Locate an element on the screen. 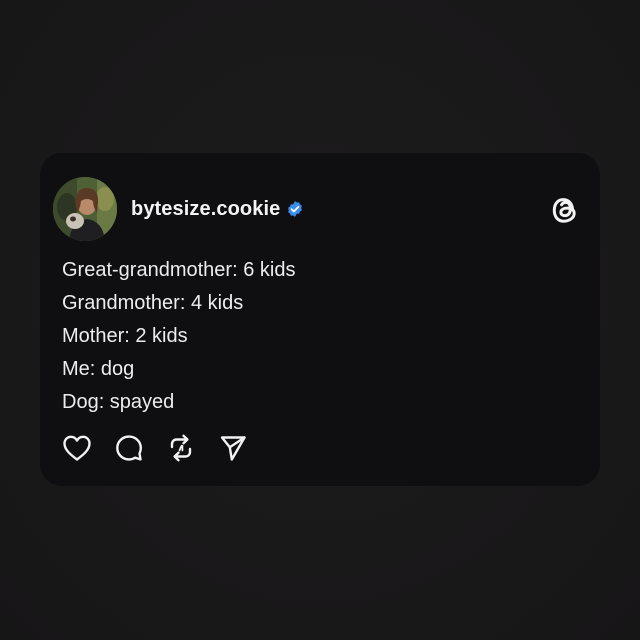  repost-button is located at coordinates (181, 448).